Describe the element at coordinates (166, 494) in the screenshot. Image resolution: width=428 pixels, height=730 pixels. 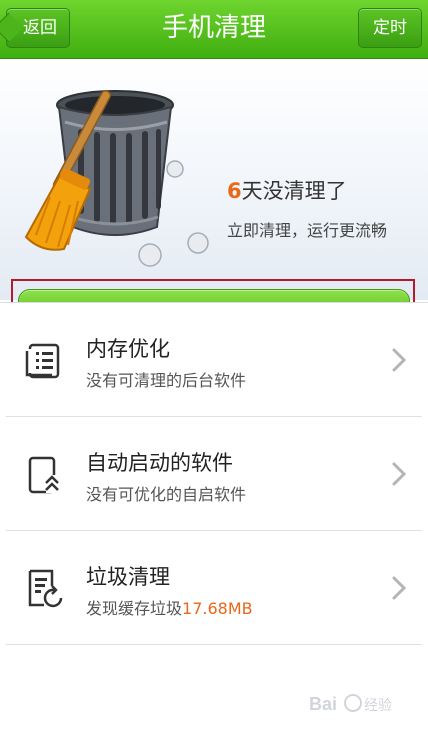
I see `row-subtitle: 没有可优化的自启软件` at that location.